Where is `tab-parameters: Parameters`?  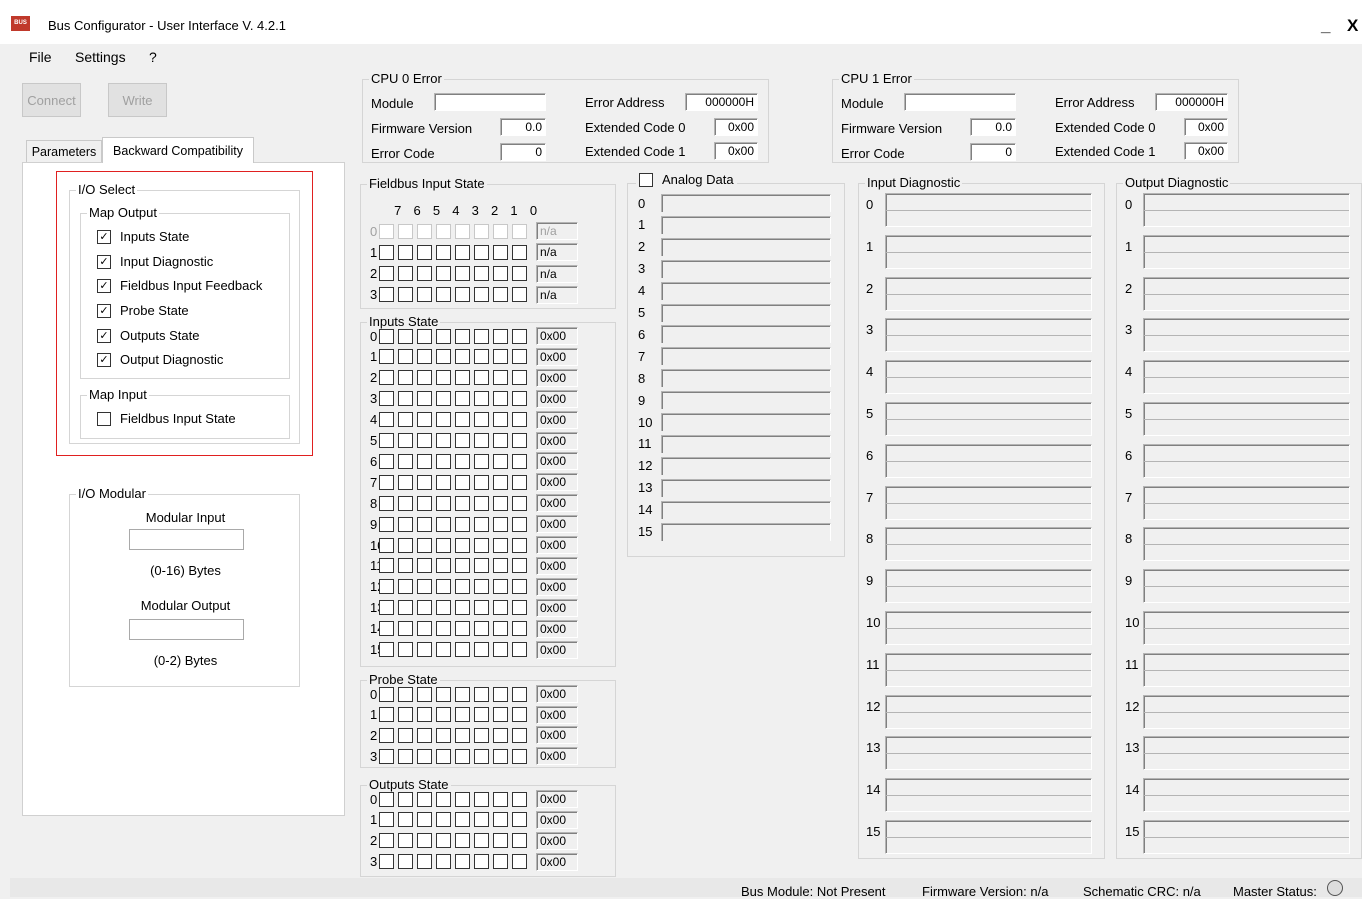
tab-parameters: Parameters is located at coordinates (64, 151).